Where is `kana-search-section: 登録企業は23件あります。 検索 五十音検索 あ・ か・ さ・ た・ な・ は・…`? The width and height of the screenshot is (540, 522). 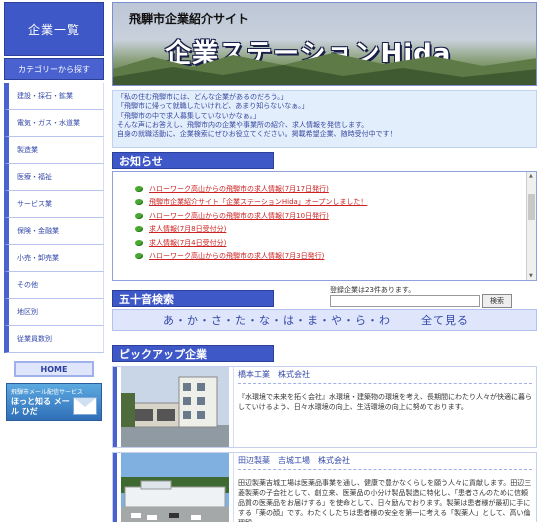
kana-search-section: 登録企業は23件あります。 検索 五十音検索 あ・ か・ さ・ た・ な・ は・… is located at coordinates (324, 310).